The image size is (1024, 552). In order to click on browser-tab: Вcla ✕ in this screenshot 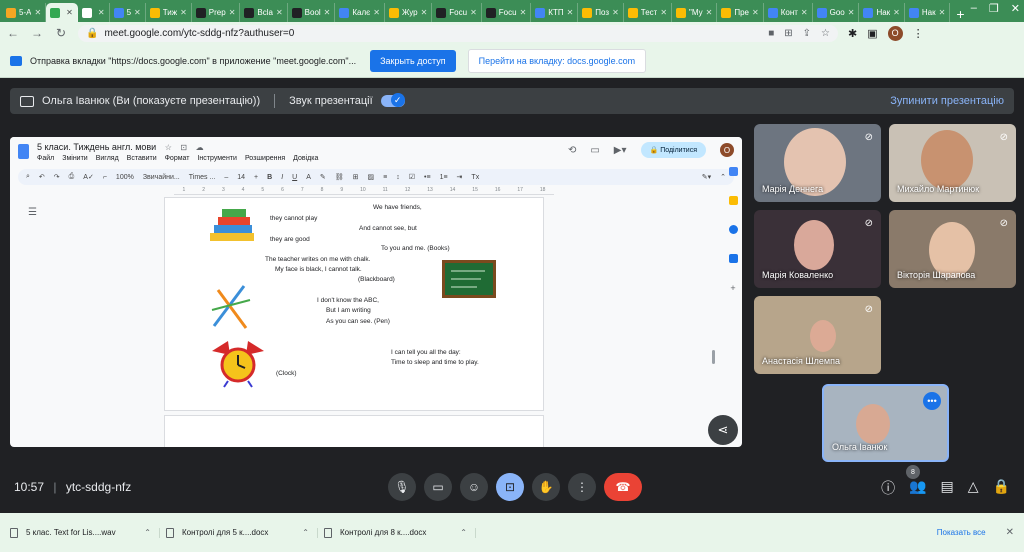, I will do `click(264, 12)`.